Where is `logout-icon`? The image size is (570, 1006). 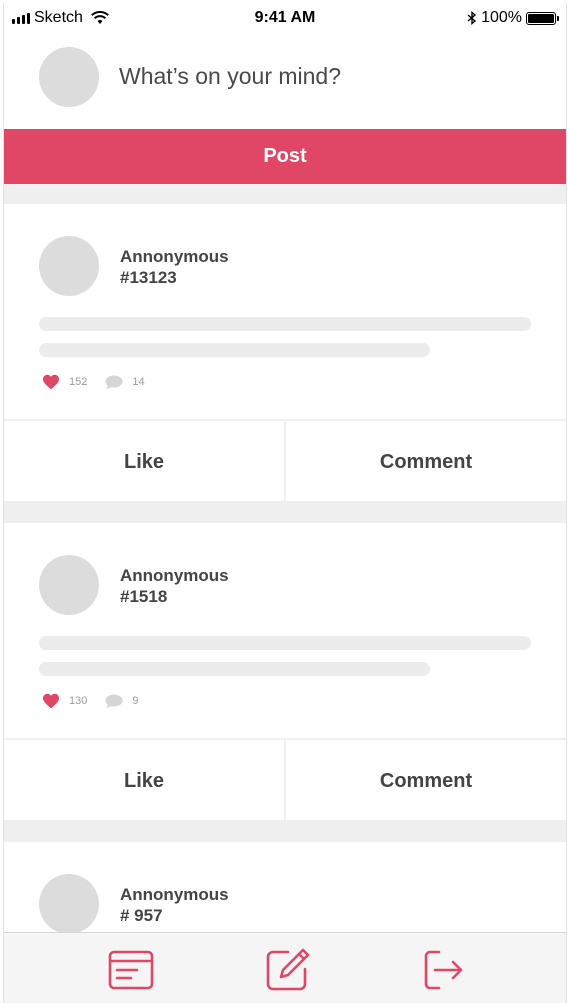 logout-icon is located at coordinates (443, 970).